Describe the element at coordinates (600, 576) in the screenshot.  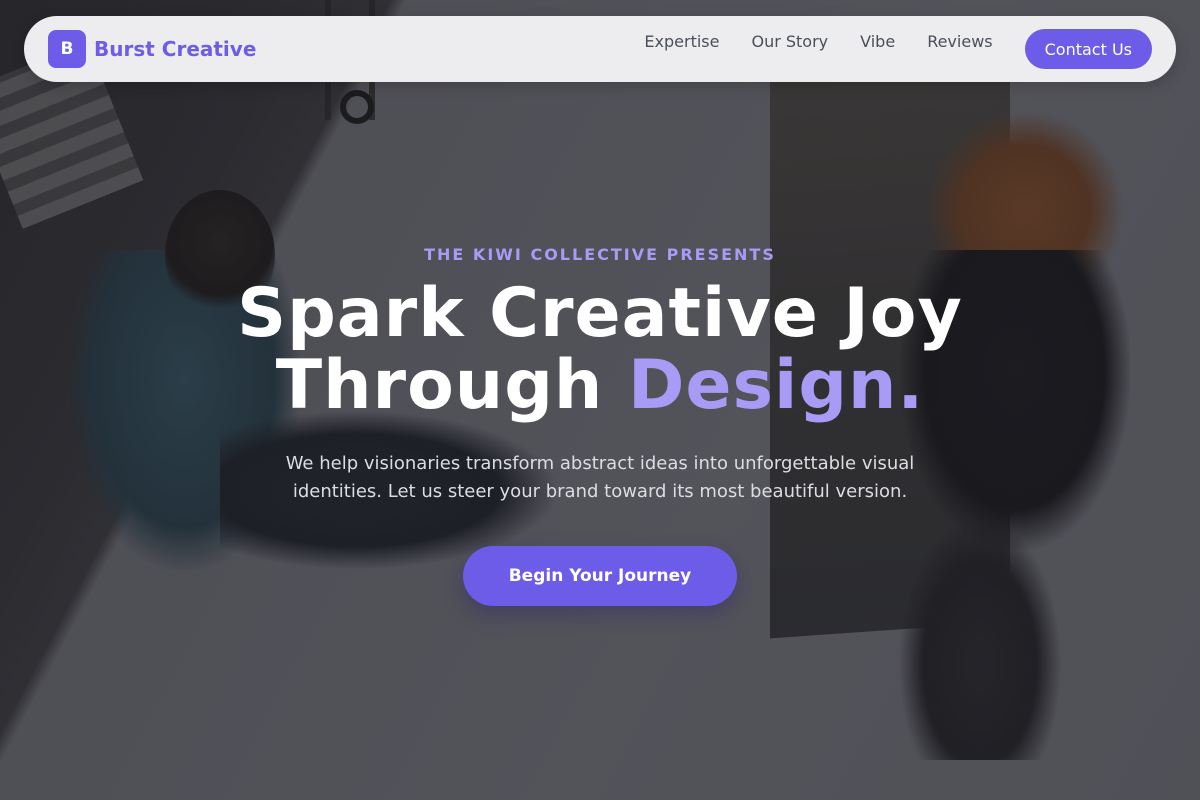
I see `begin-journey-button: Begin Your Journey` at that location.